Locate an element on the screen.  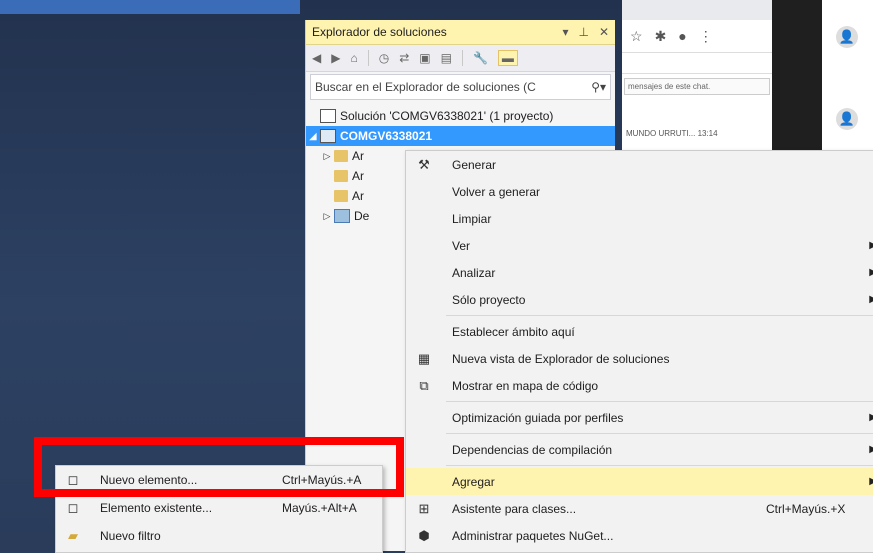
project-icon is located at coordinates (328, 136).